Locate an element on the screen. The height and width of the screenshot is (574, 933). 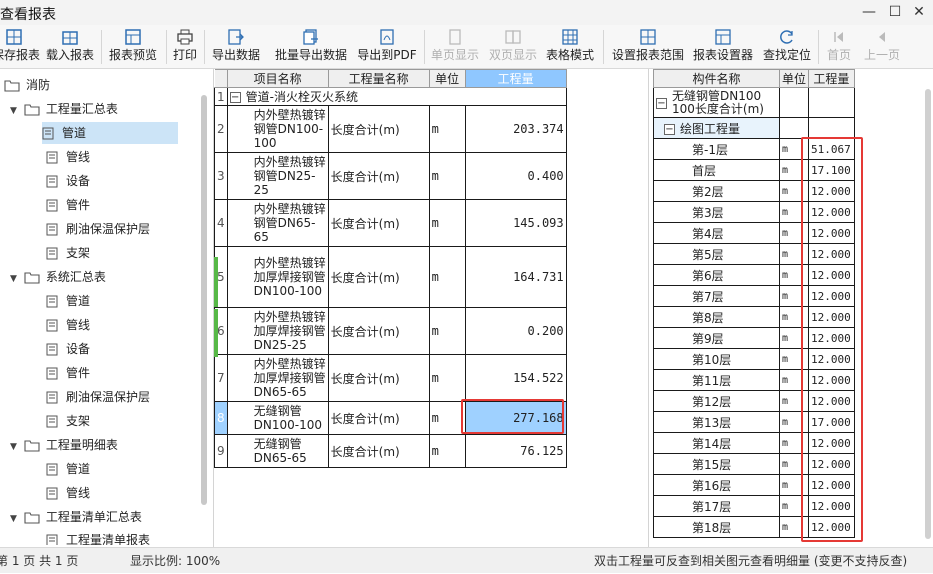
document-icon is located at coordinates (52, 469).